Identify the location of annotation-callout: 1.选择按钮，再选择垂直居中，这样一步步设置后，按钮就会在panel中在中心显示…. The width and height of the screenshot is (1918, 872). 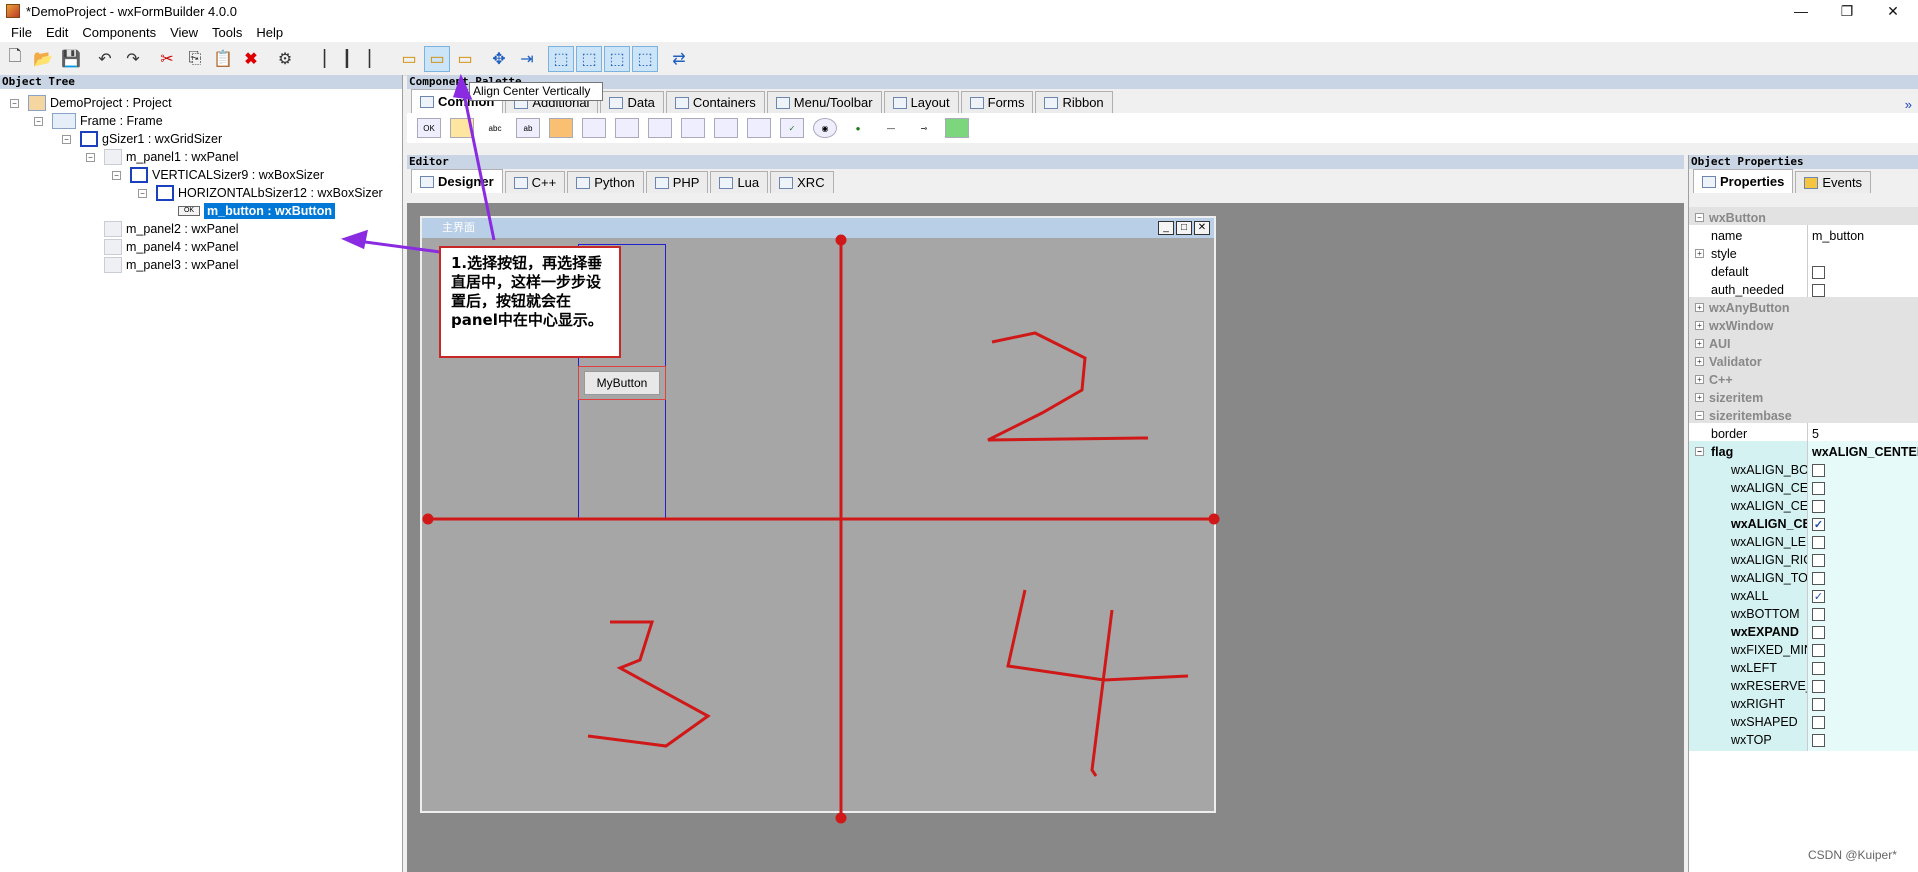
(530, 302).